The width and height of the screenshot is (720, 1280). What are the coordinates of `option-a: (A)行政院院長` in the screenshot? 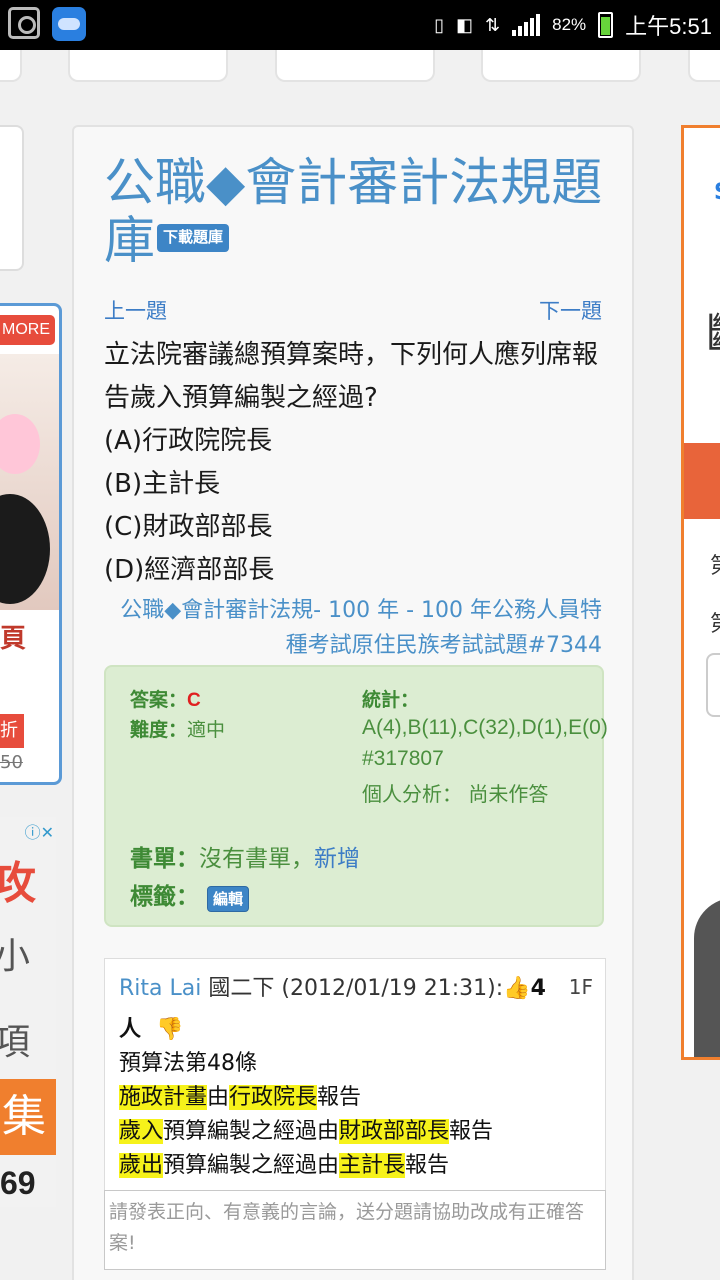 It's located at (188, 441).